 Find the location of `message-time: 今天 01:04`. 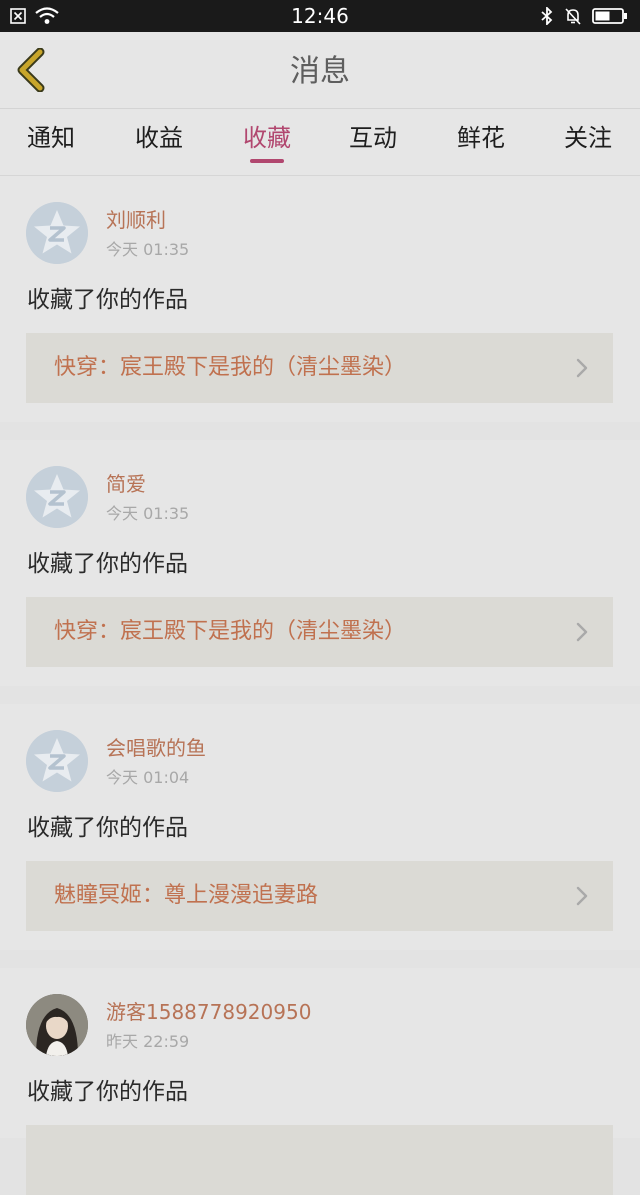

message-time: 今天 01:04 is located at coordinates (148, 777).